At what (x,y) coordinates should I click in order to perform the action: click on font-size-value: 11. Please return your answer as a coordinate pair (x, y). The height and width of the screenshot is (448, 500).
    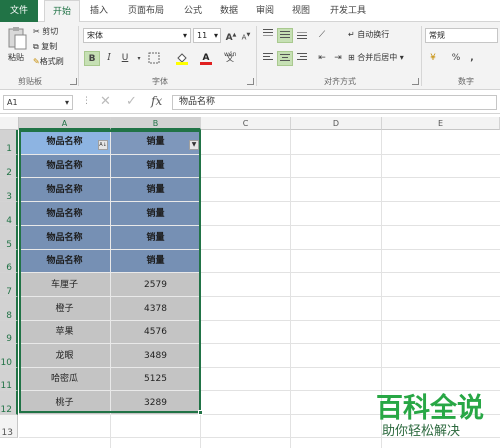
    Looking at the image, I should click on (202, 35).